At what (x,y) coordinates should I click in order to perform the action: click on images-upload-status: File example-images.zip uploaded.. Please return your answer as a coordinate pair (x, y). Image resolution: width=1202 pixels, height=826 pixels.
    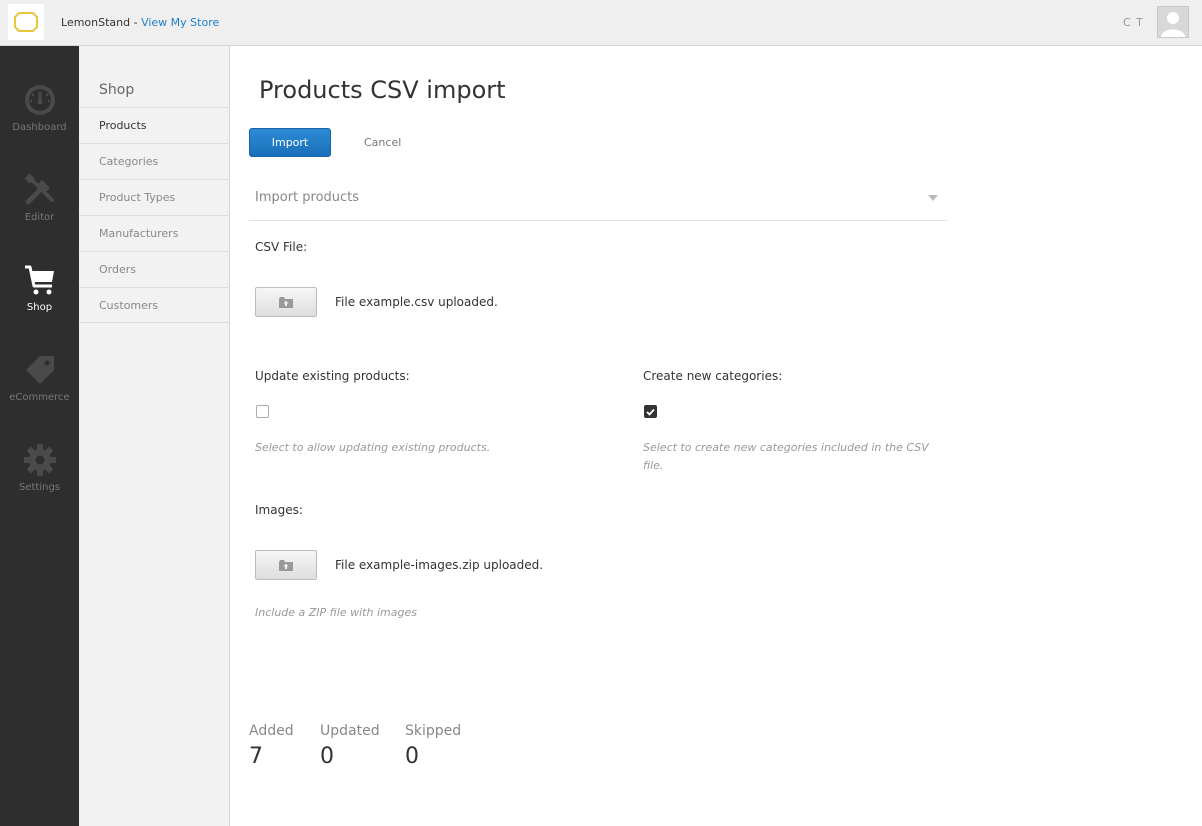
    Looking at the image, I should click on (439, 565).